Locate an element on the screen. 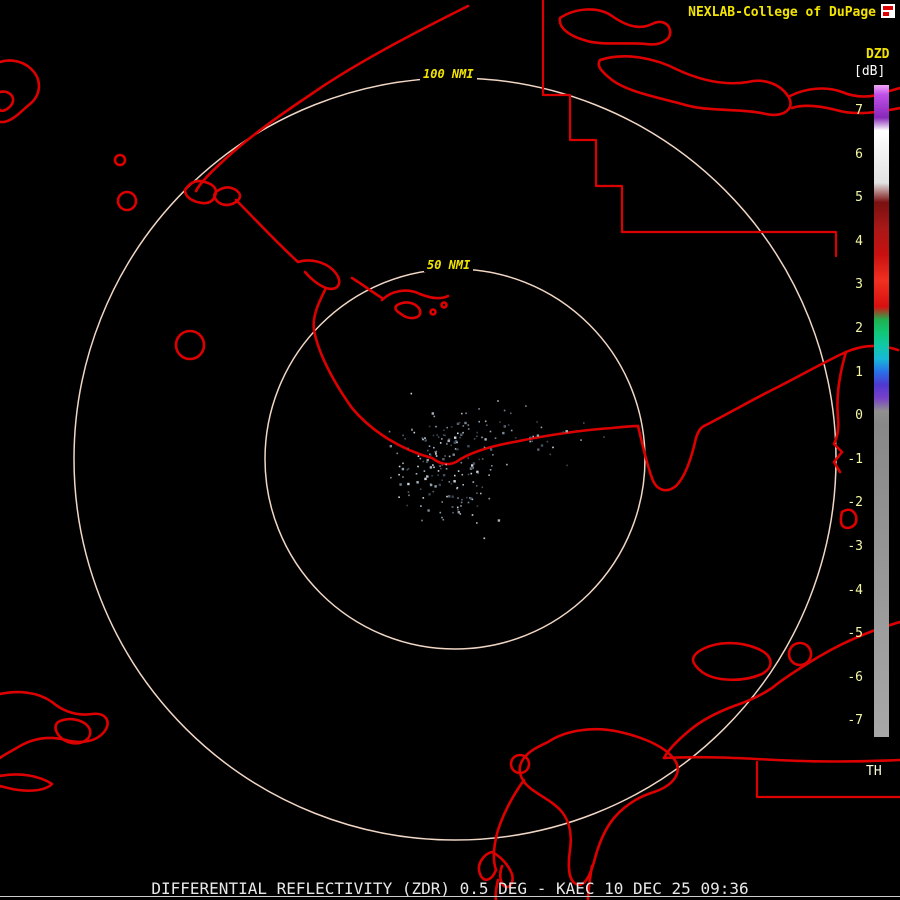 This screenshot has width=900, height=900. colorbar-tick-label: 6 is located at coordinates (859, 154).